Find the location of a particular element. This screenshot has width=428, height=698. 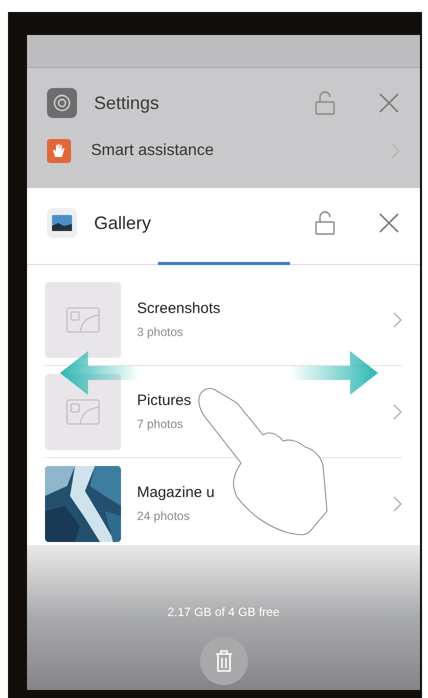

photo-count: 3 photos is located at coordinates (160, 332).